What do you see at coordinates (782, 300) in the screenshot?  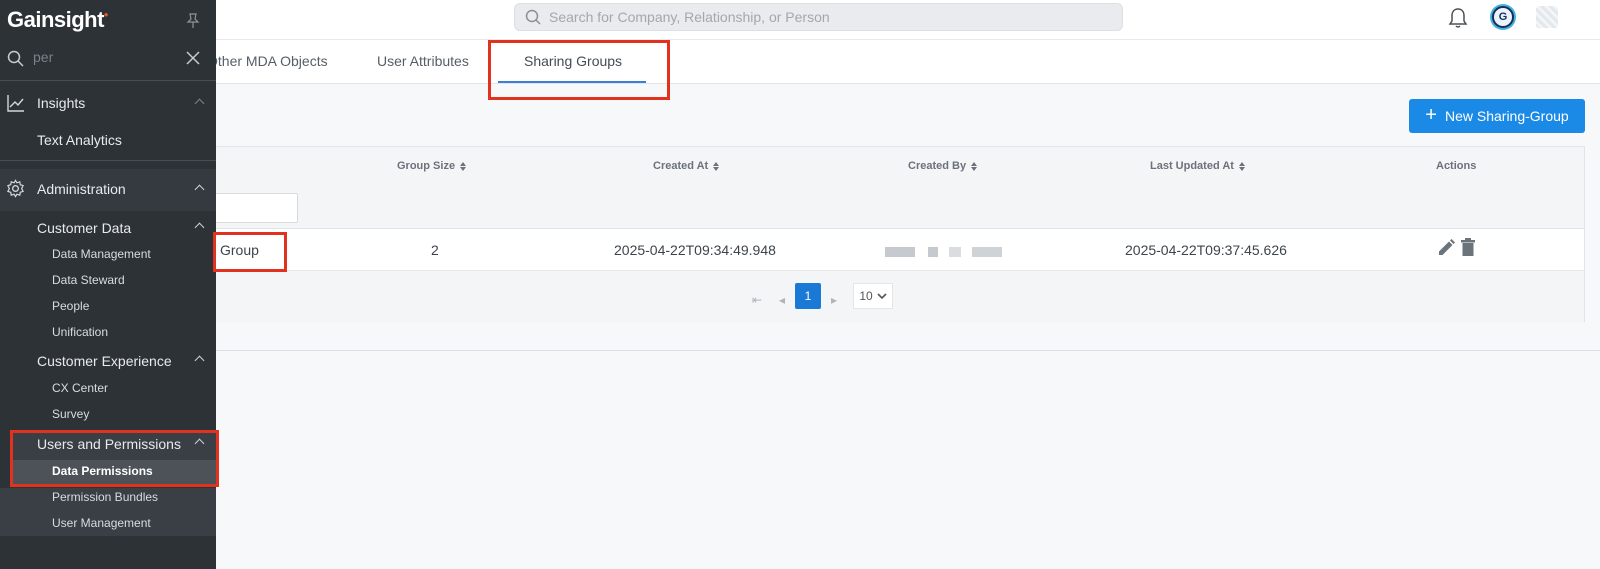 I see `prev-page-icon: ◂` at bounding box center [782, 300].